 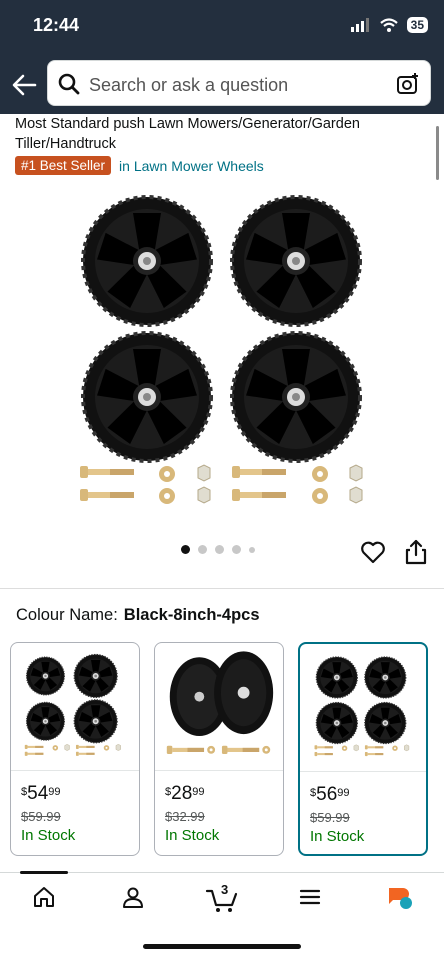 I want to click on colour-row: Colour Name: Black-8inch-4pcs, so click(x=138, y=615).